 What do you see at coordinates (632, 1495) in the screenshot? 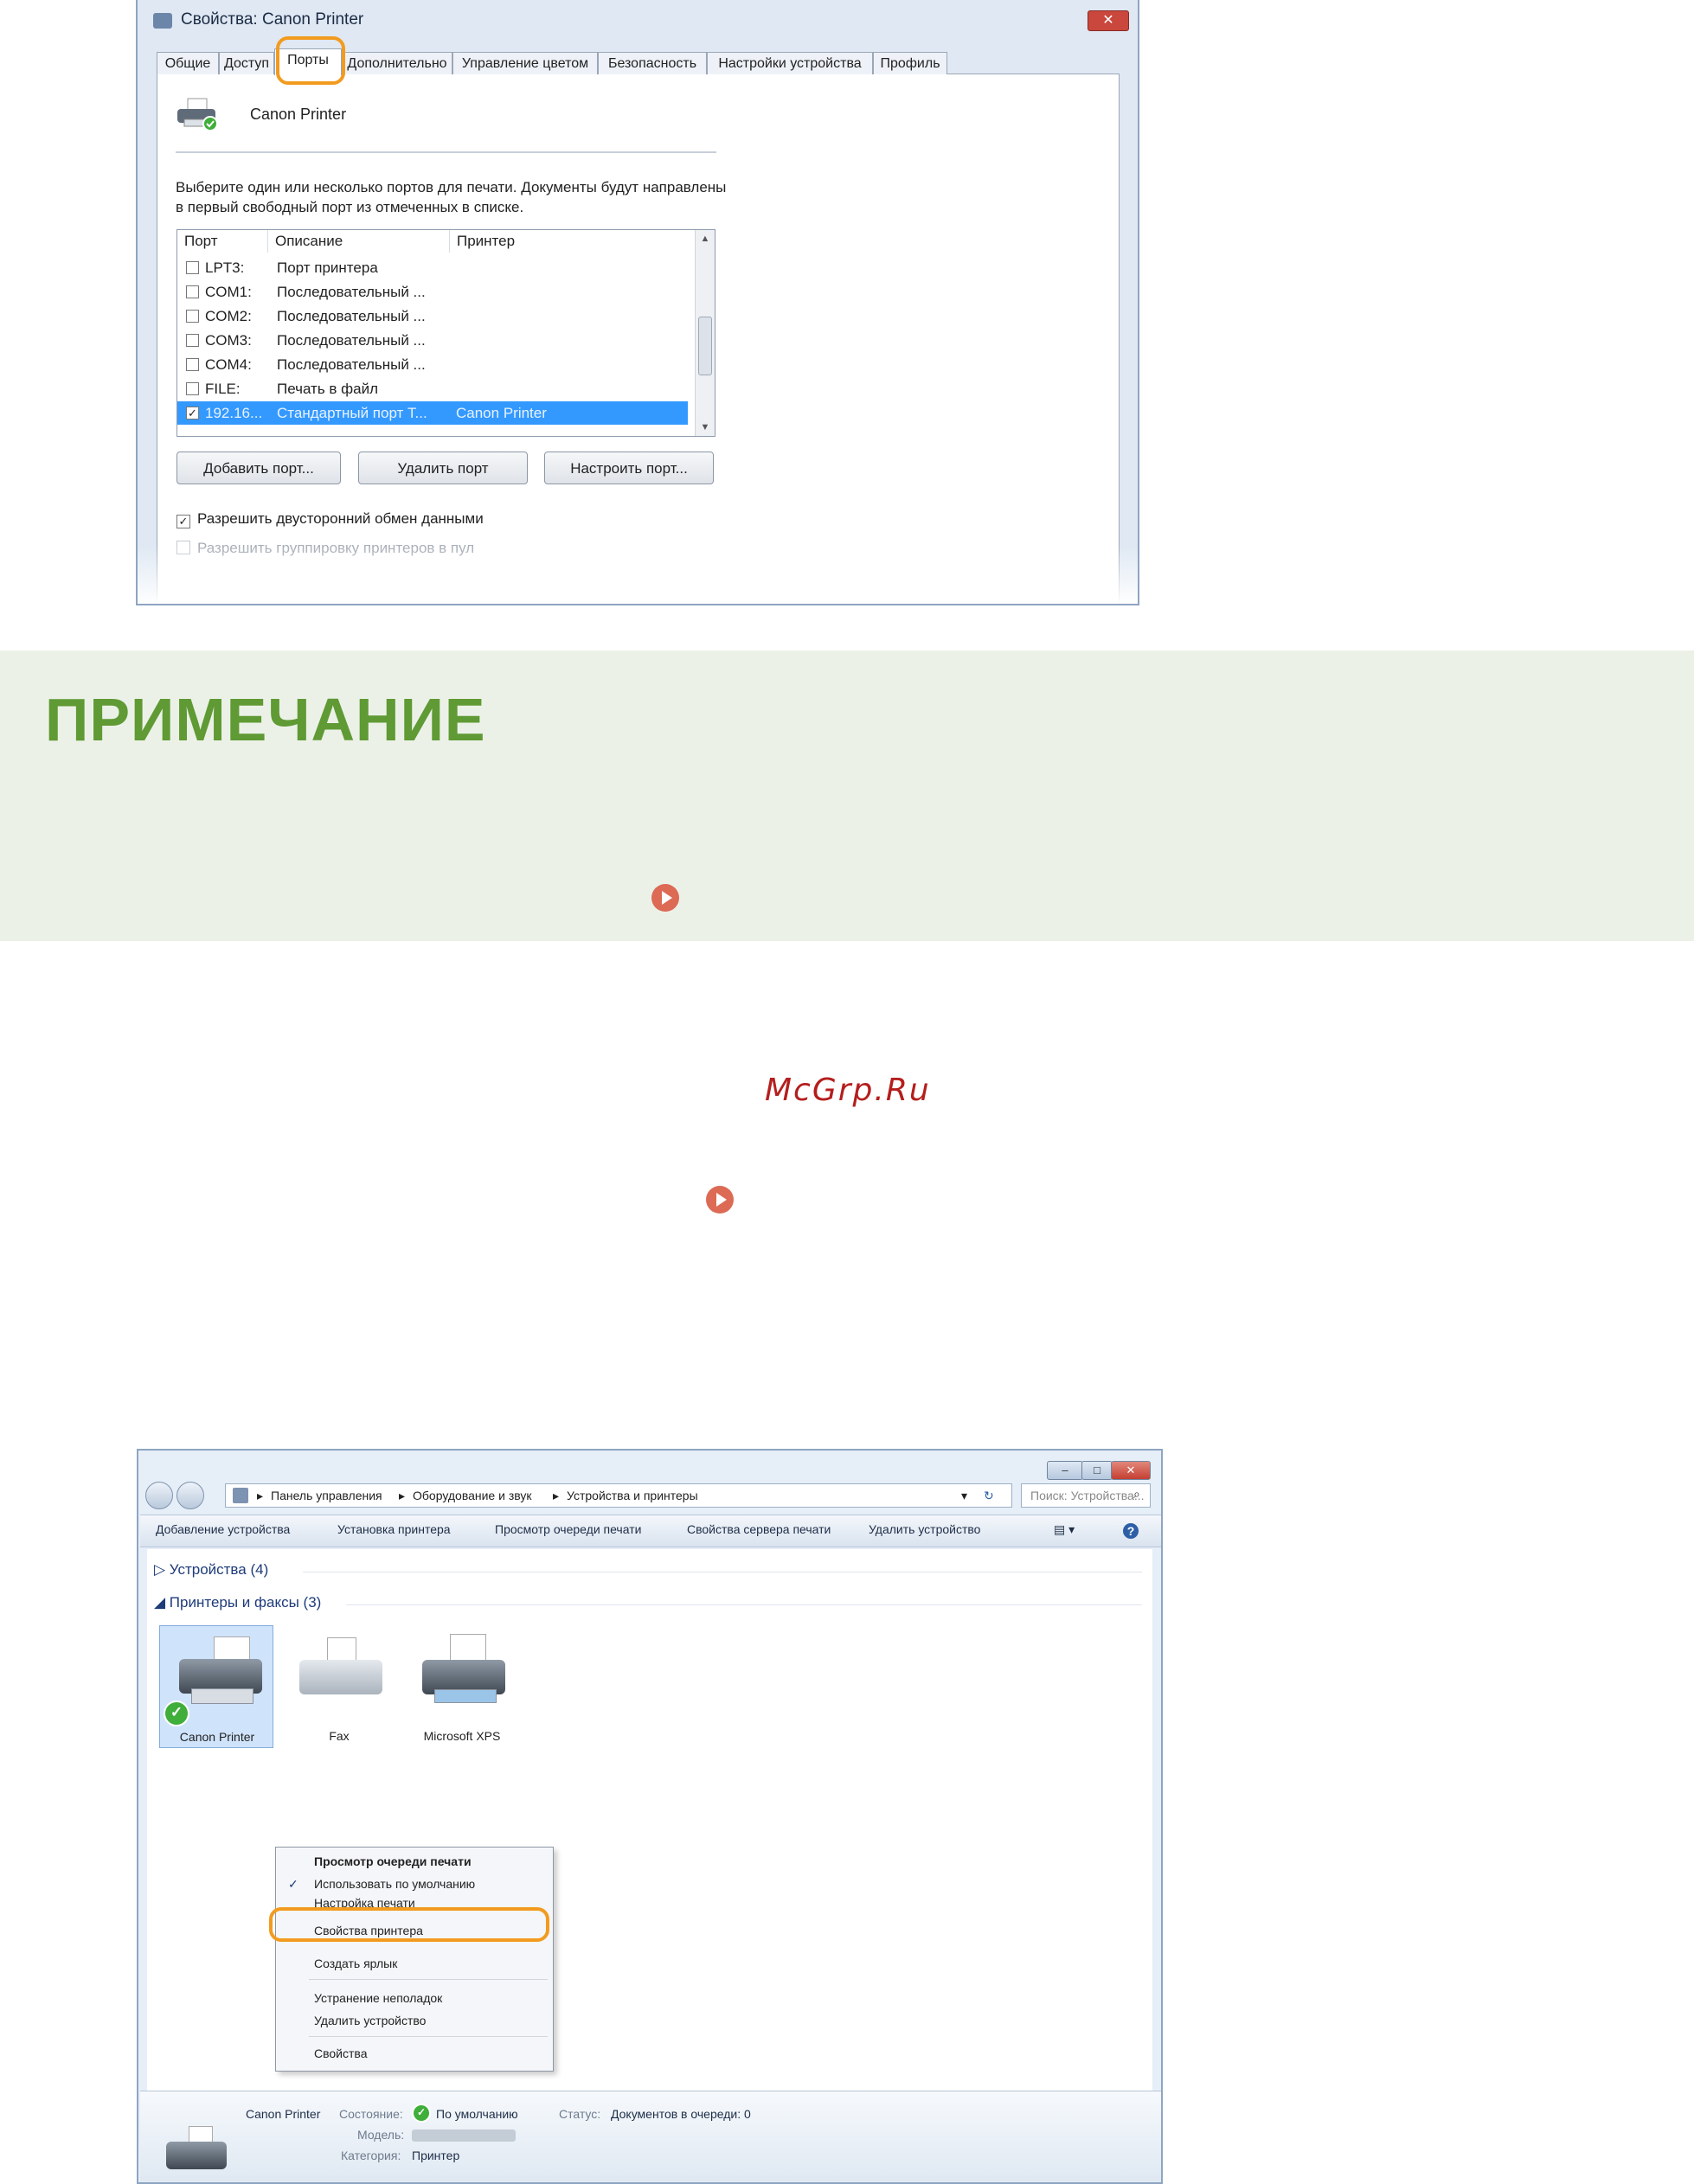
I see `breadcrumb-devices: Устройства и принтеры` at bounding box center [632, 1495].